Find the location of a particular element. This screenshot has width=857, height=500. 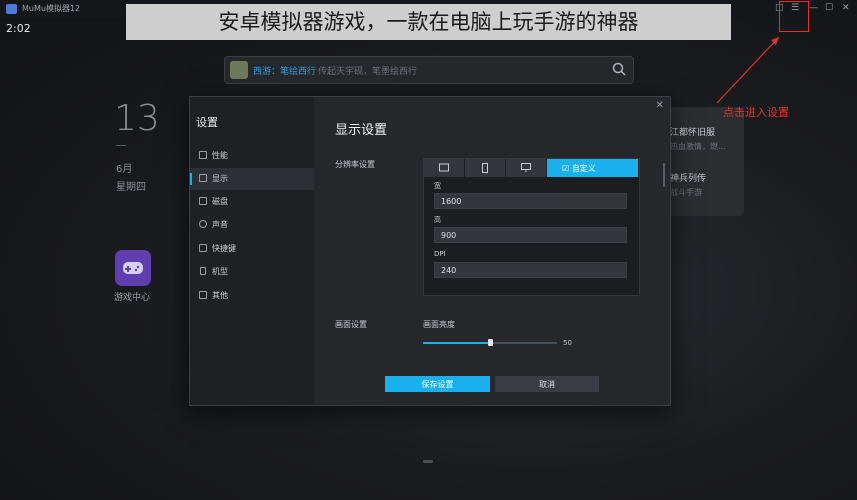

tab-phone-portrait is located at coordinates (485, 168).